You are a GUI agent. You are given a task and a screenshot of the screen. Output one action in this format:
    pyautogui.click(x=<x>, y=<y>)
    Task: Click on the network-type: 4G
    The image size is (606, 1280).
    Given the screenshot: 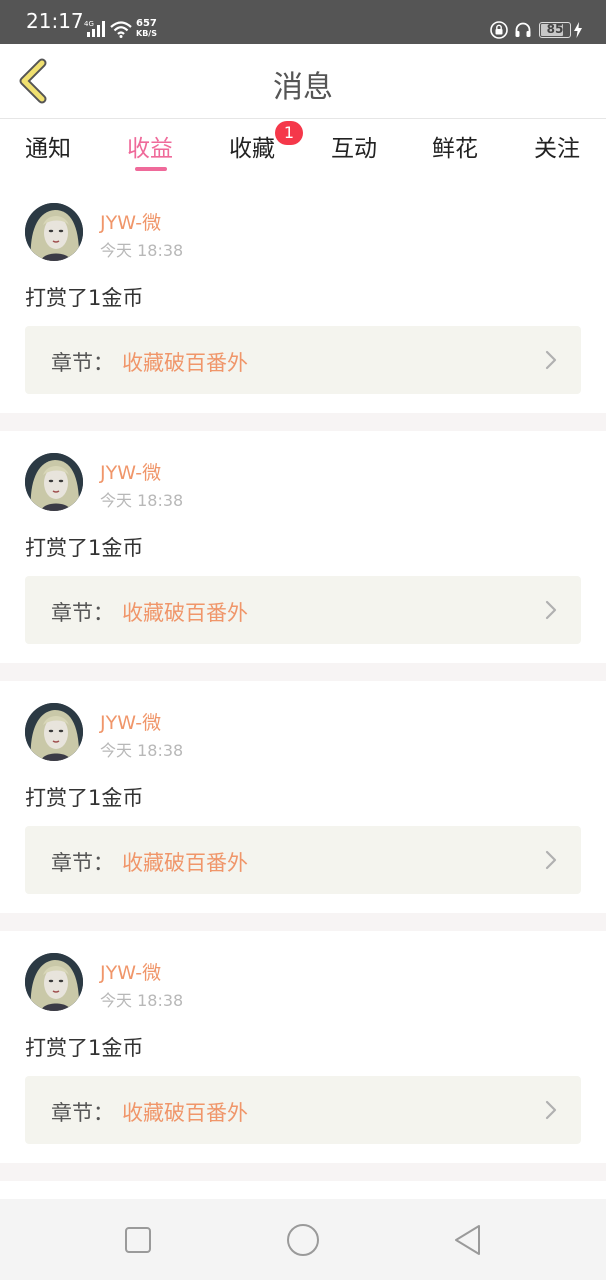 What is the action you would take?
    pyautogui.click(x=89, y=24)
    